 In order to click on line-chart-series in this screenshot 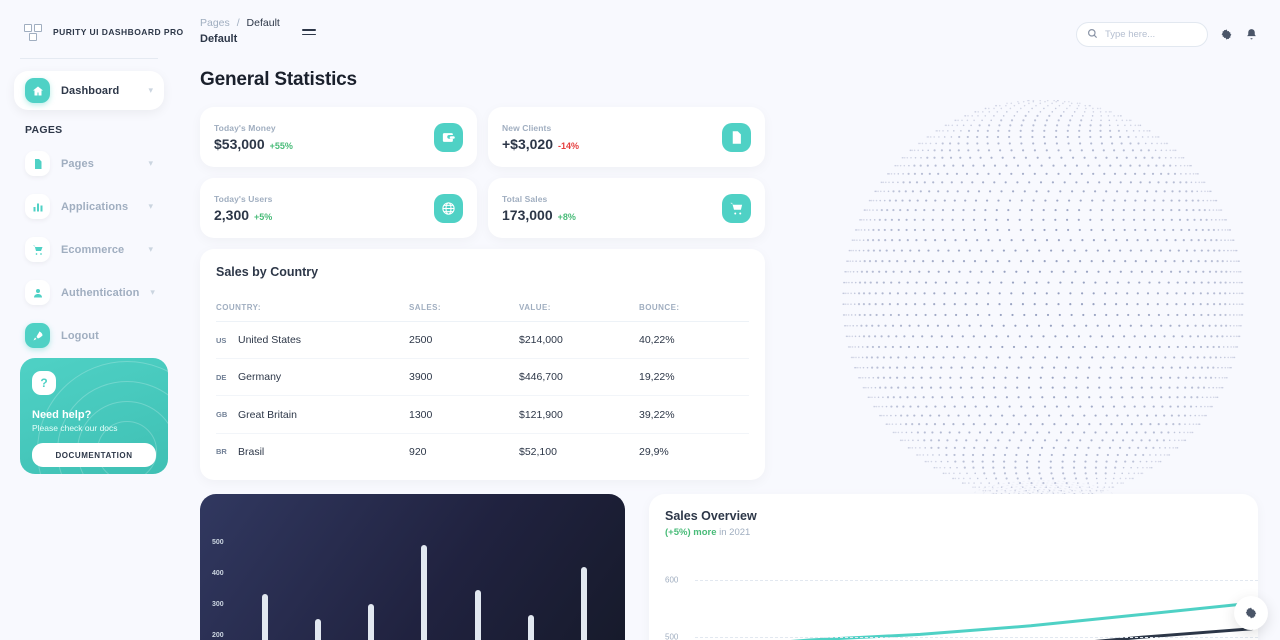, I will do `click(1021, 620)`.